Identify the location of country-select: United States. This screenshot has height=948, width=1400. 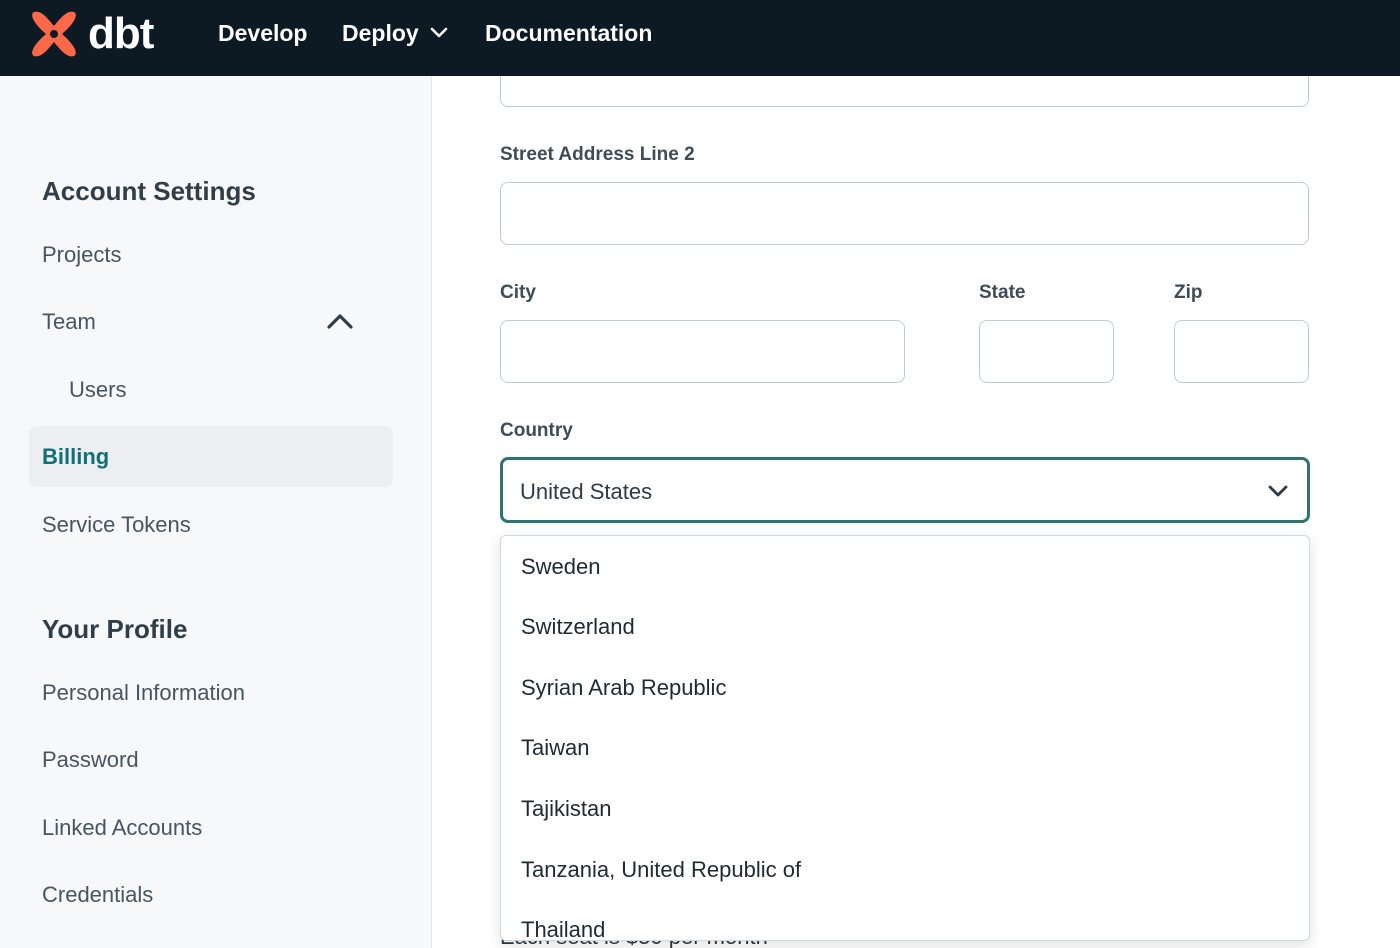
(905, 490).